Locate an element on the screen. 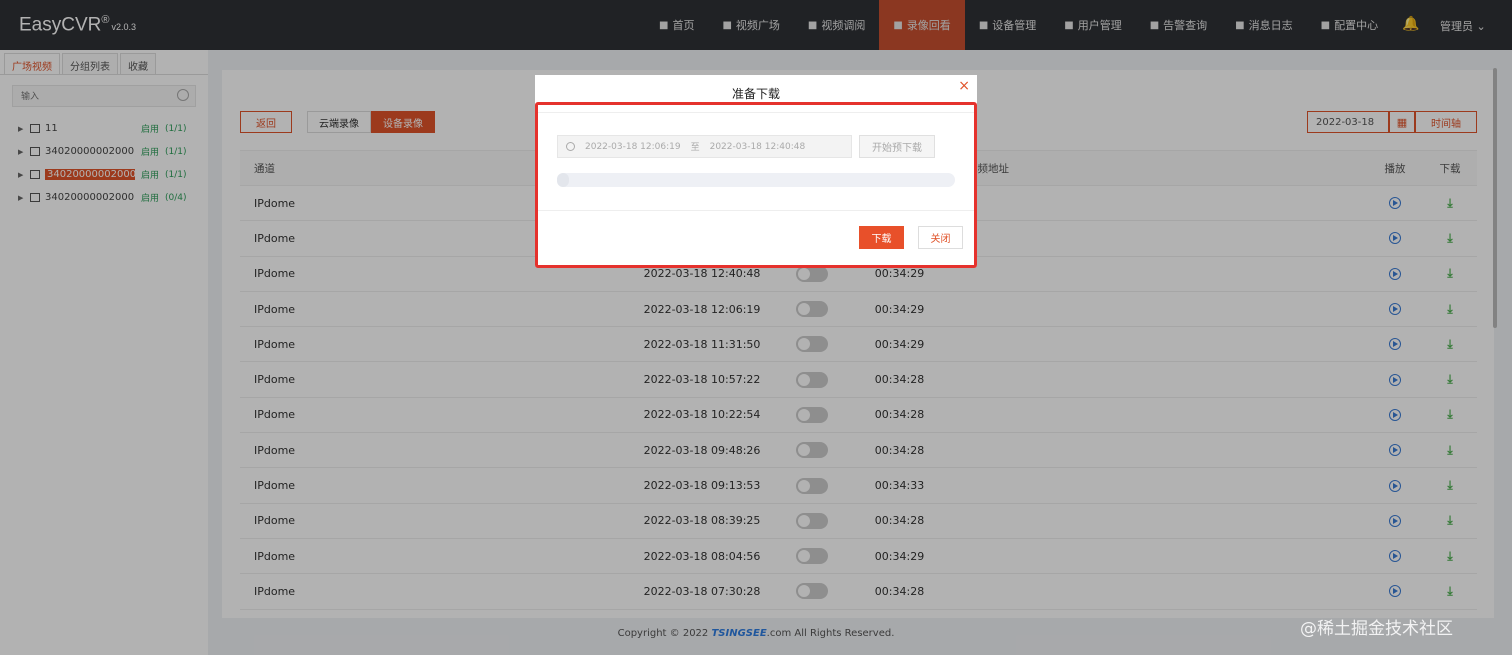 The image size is (1512, 655). download-progress-bar is located at coordinates (756, 180).